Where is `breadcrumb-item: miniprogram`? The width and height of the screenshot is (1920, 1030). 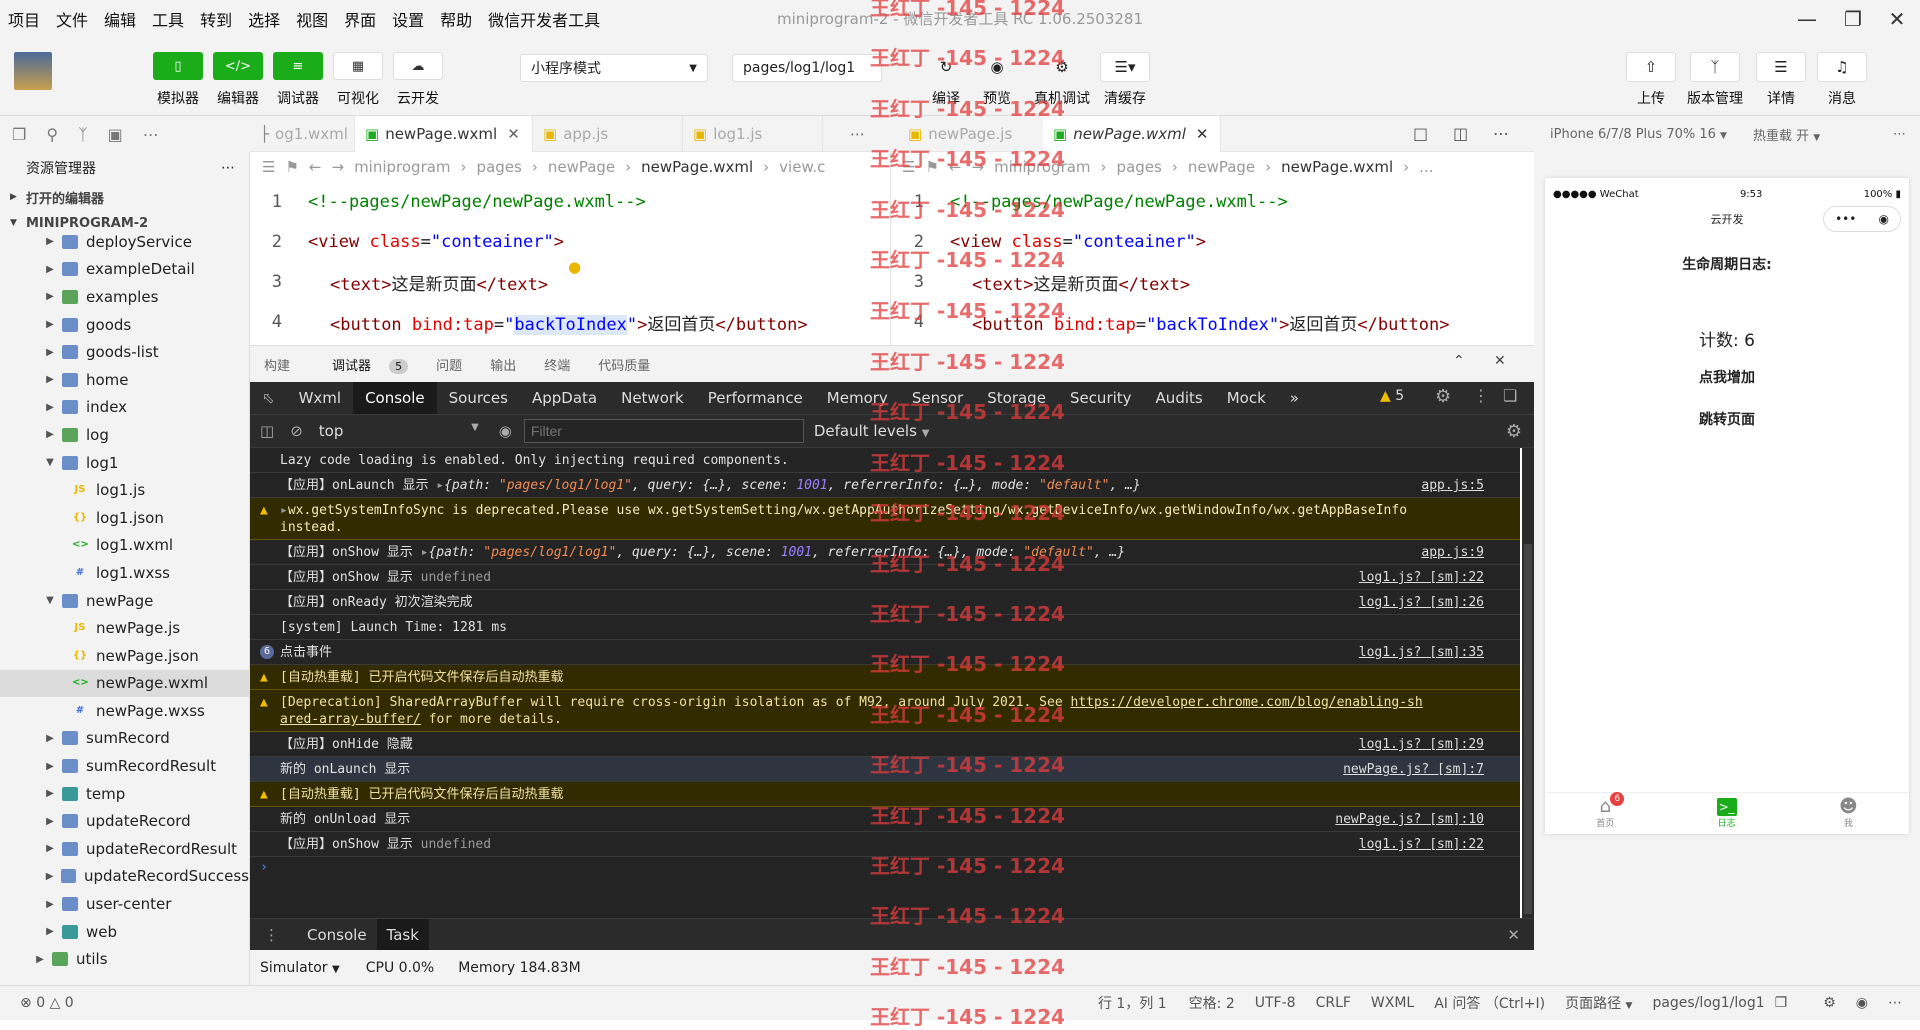
breadcrumb-item: miniprogram is located at coordinates (1042, 167).